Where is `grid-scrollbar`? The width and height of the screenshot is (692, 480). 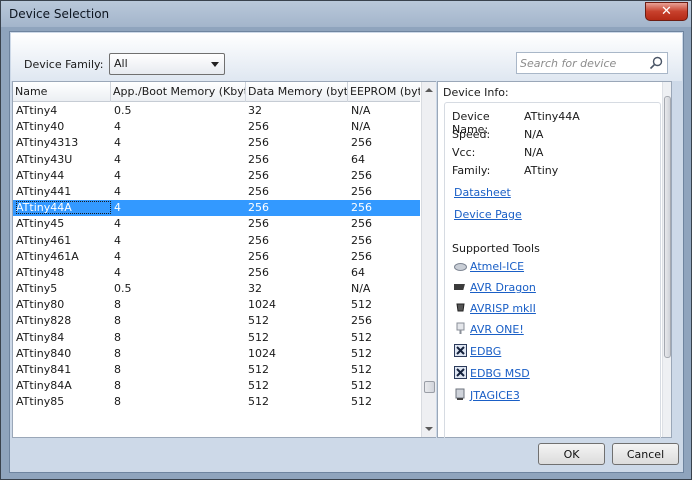 grid-scrollbar is located at coordinates (428, 259).